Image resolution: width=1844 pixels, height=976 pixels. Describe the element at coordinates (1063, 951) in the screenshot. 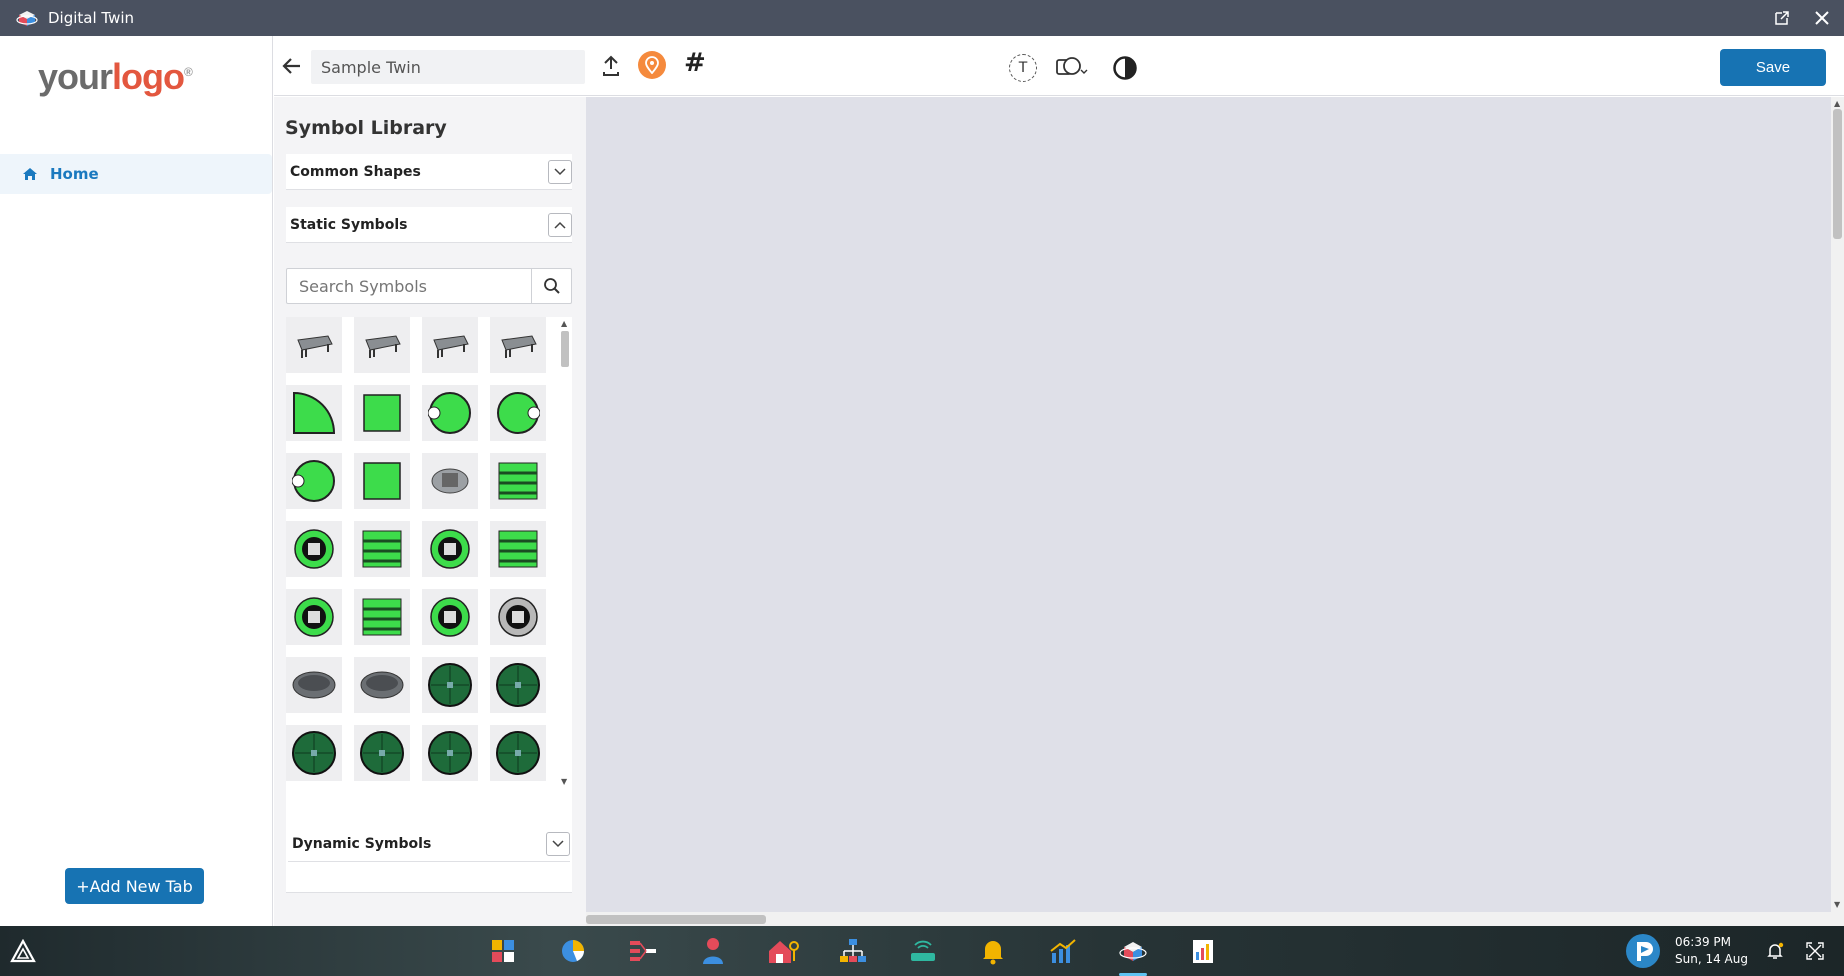

I see `taskbar-trend-chart-icon` at that location.